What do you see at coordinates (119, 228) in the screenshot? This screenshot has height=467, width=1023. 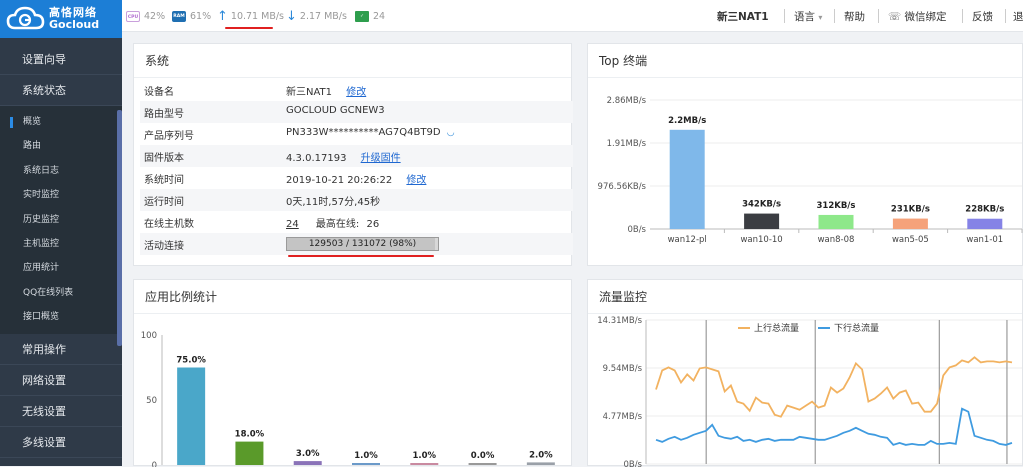 I see `sidebar-scrollbar` at bounding box center [119, 228].